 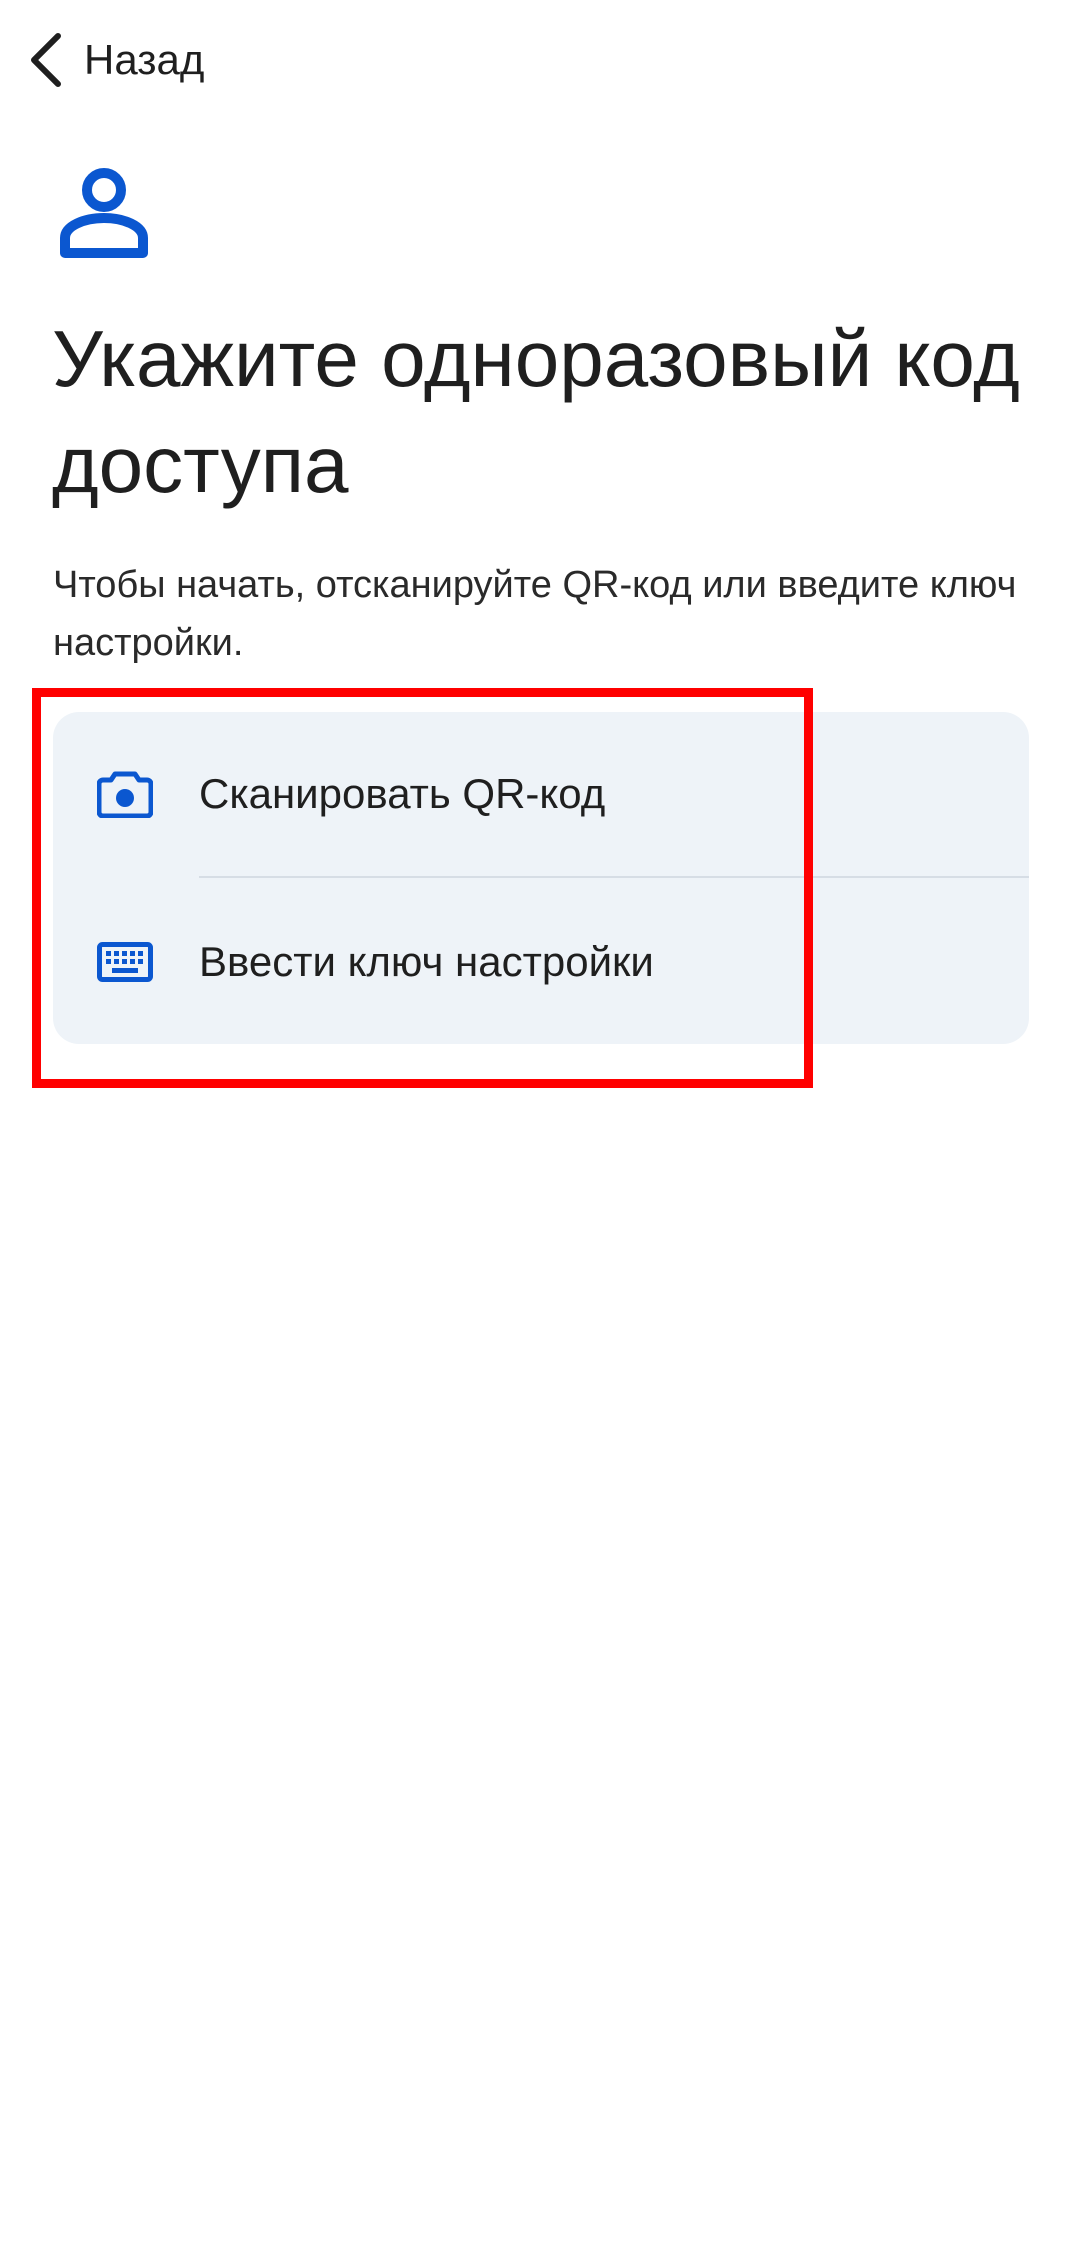 What do you see at coordinates (125, 794) in the screenshot?
I see `camera-icon` at bounding box center [125, 794].